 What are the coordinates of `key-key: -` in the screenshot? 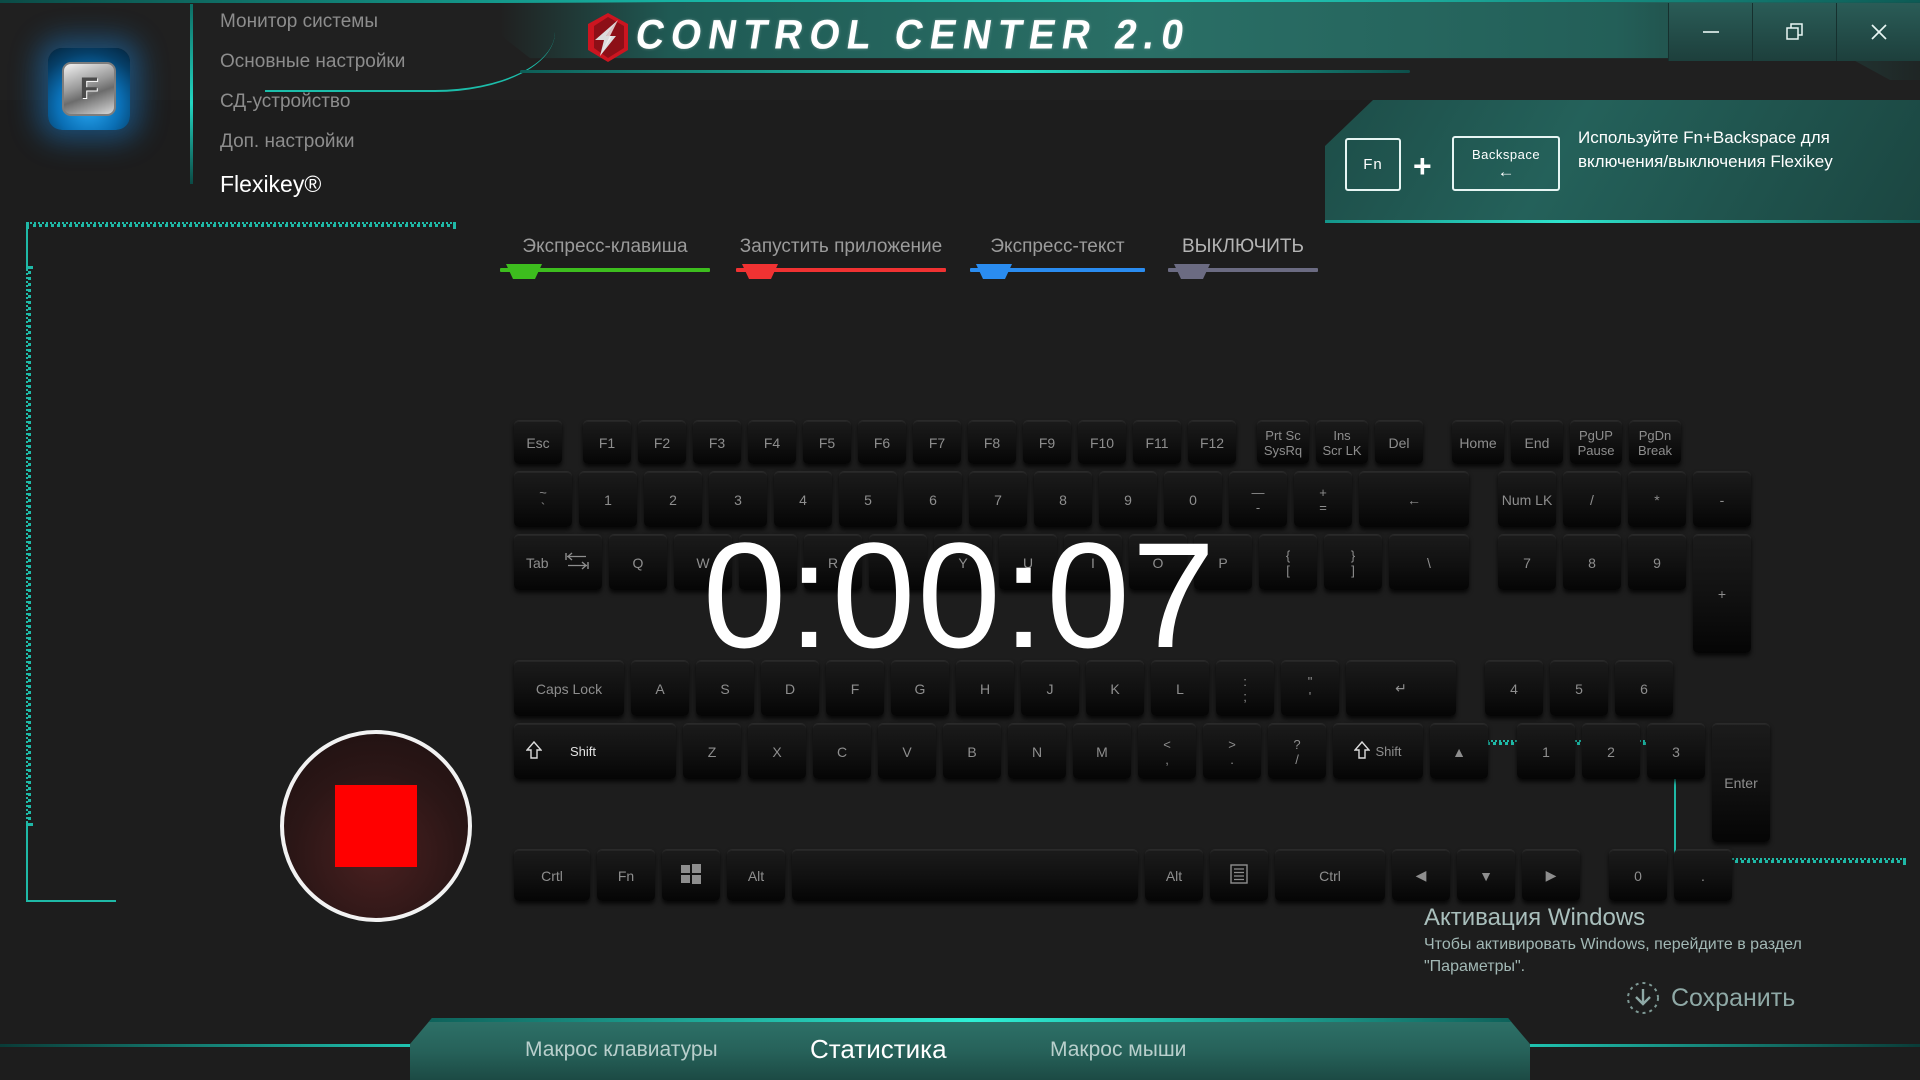 It's located at (1722, 499).